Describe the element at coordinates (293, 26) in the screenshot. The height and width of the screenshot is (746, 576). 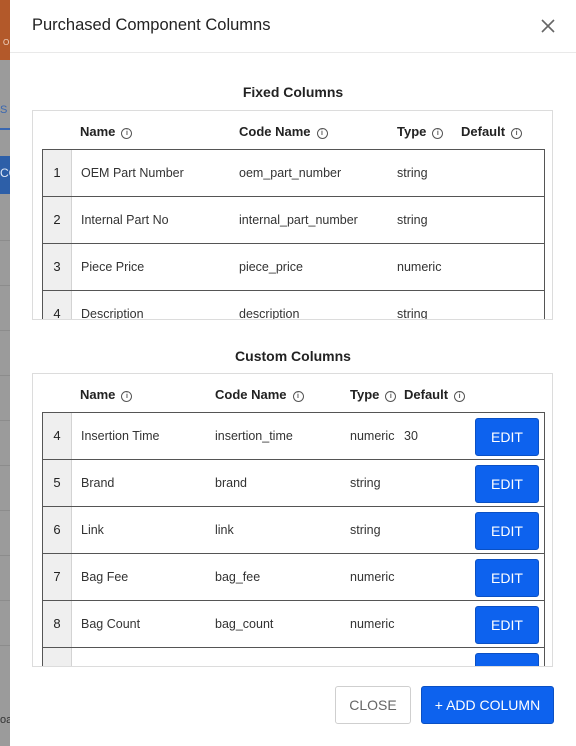
I see `modal-header: Purchased Component Columns` at that location.